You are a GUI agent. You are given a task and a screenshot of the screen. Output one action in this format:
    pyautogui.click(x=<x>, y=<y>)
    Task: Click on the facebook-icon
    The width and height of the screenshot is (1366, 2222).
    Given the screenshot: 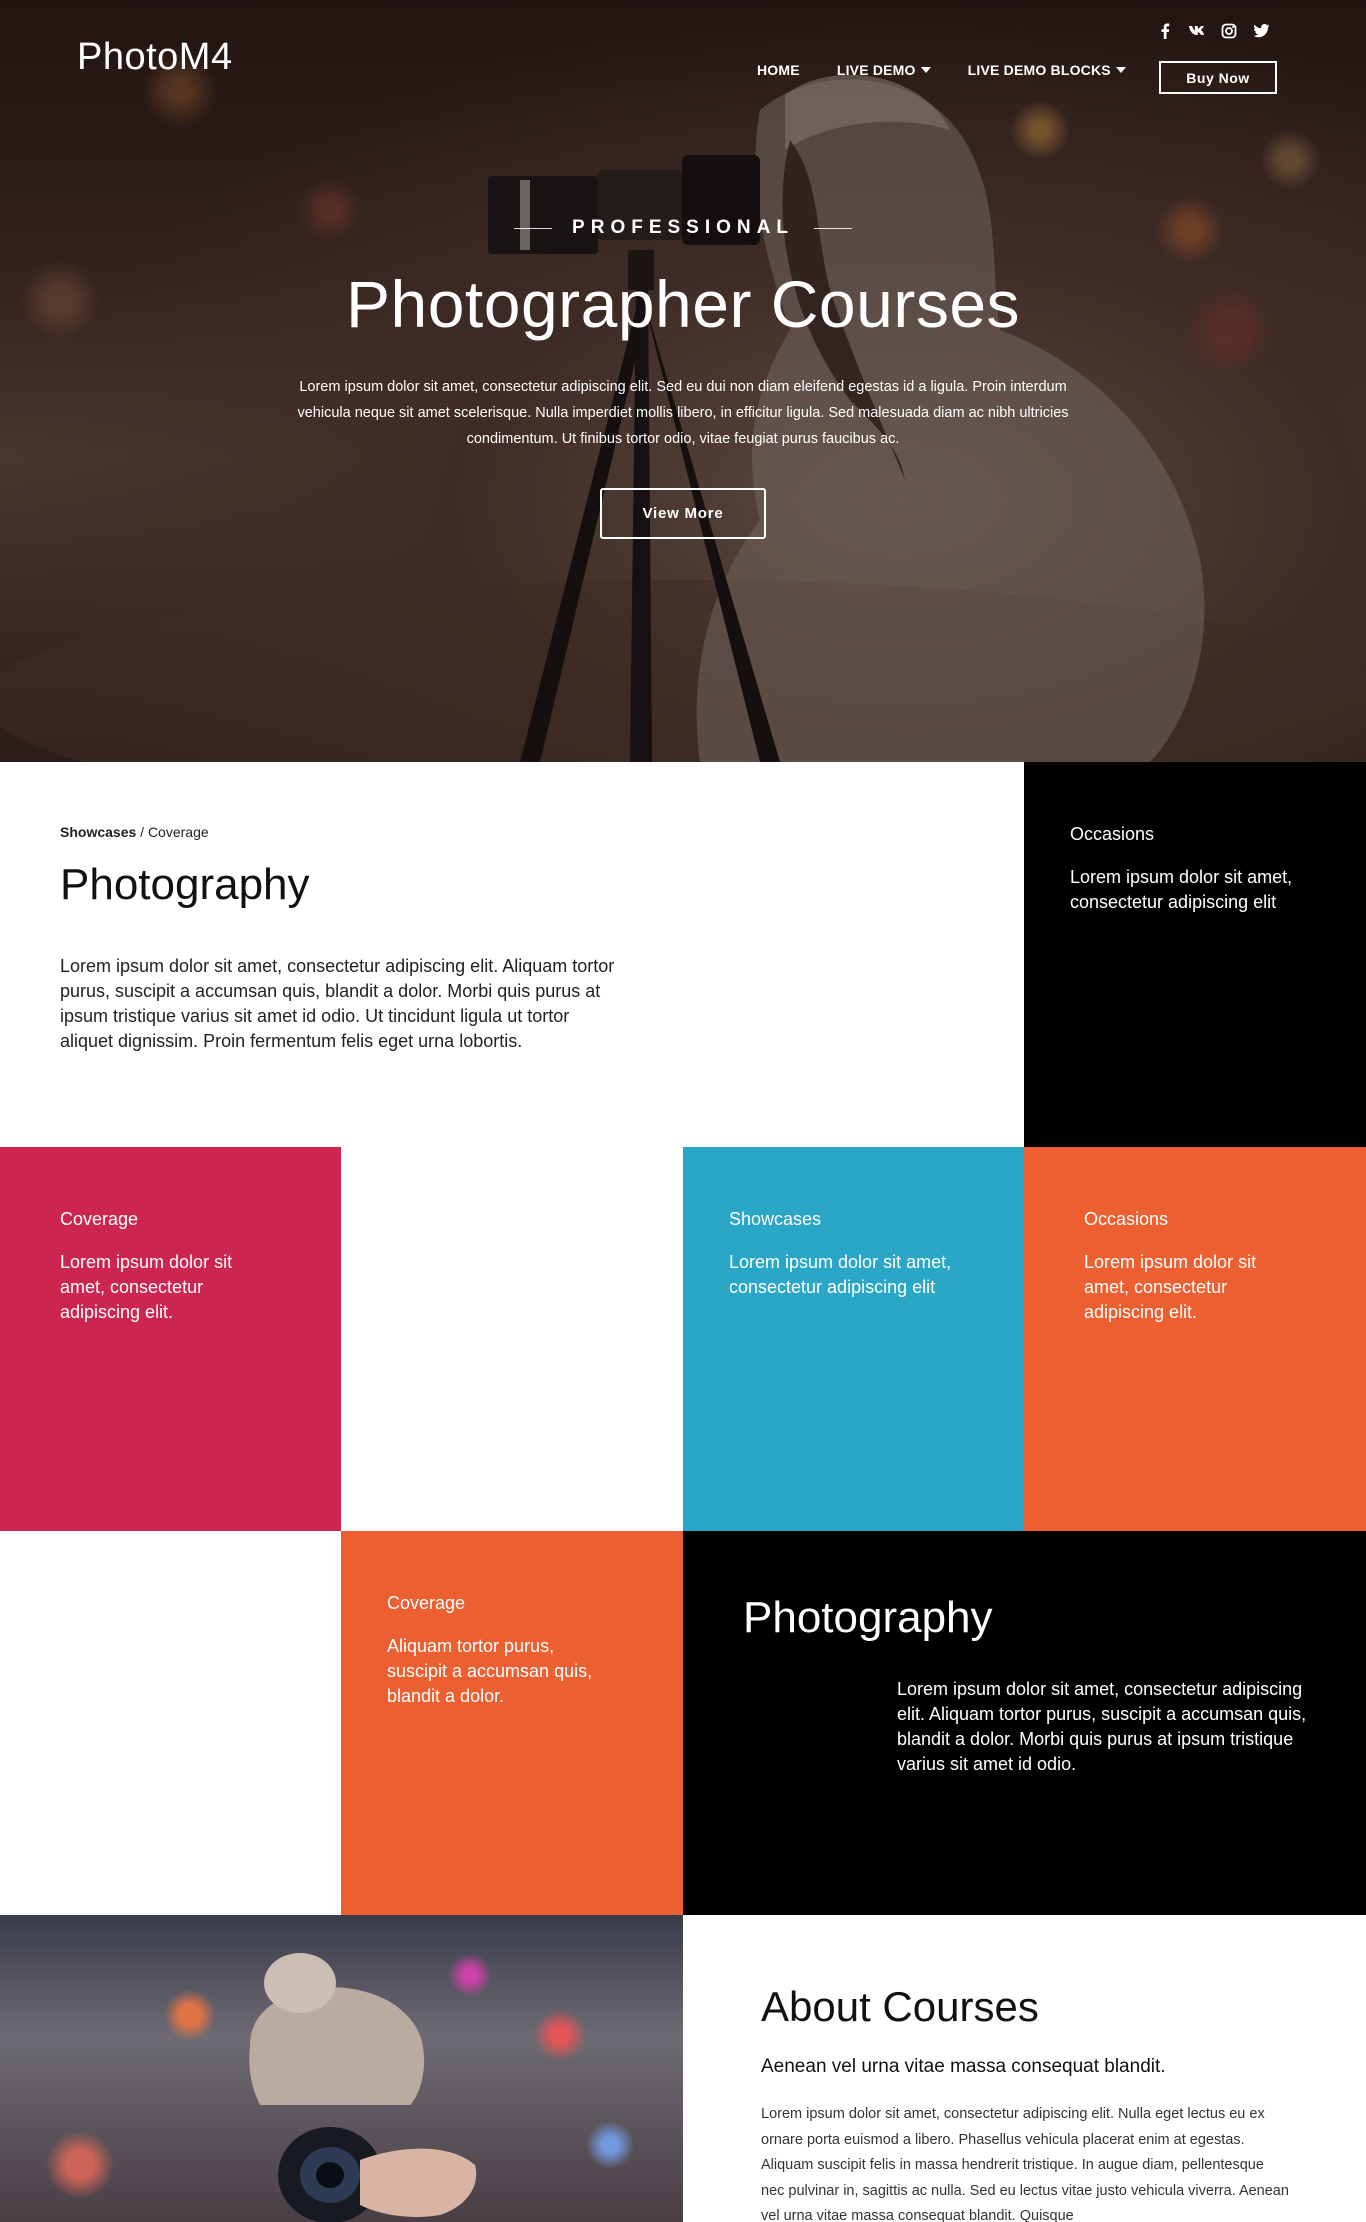 What is the action you would take?
    pyautogui.click(x=1165, y=31)
    